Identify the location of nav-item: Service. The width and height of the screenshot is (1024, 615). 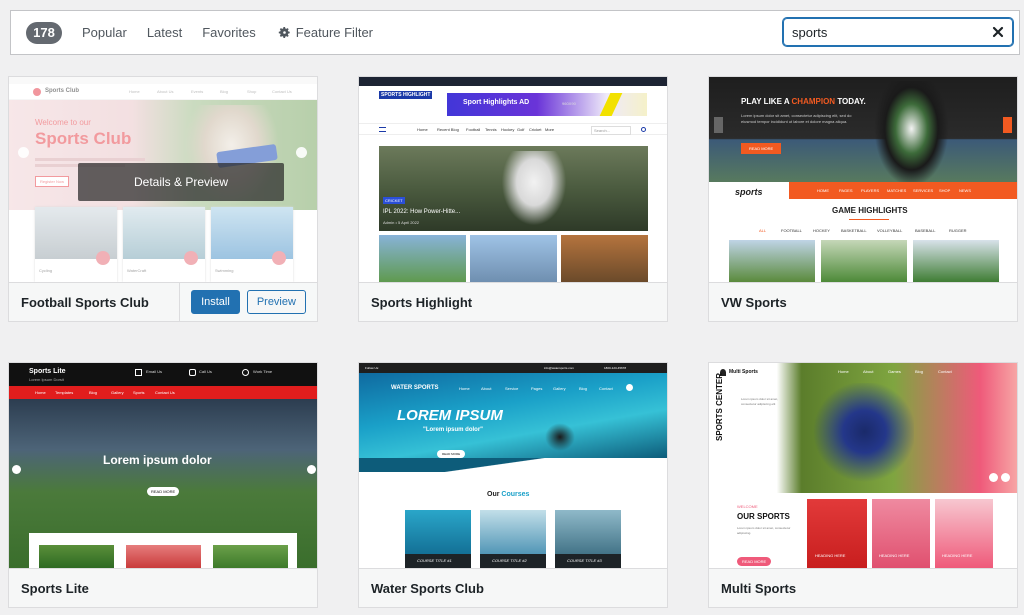
(512, 388).